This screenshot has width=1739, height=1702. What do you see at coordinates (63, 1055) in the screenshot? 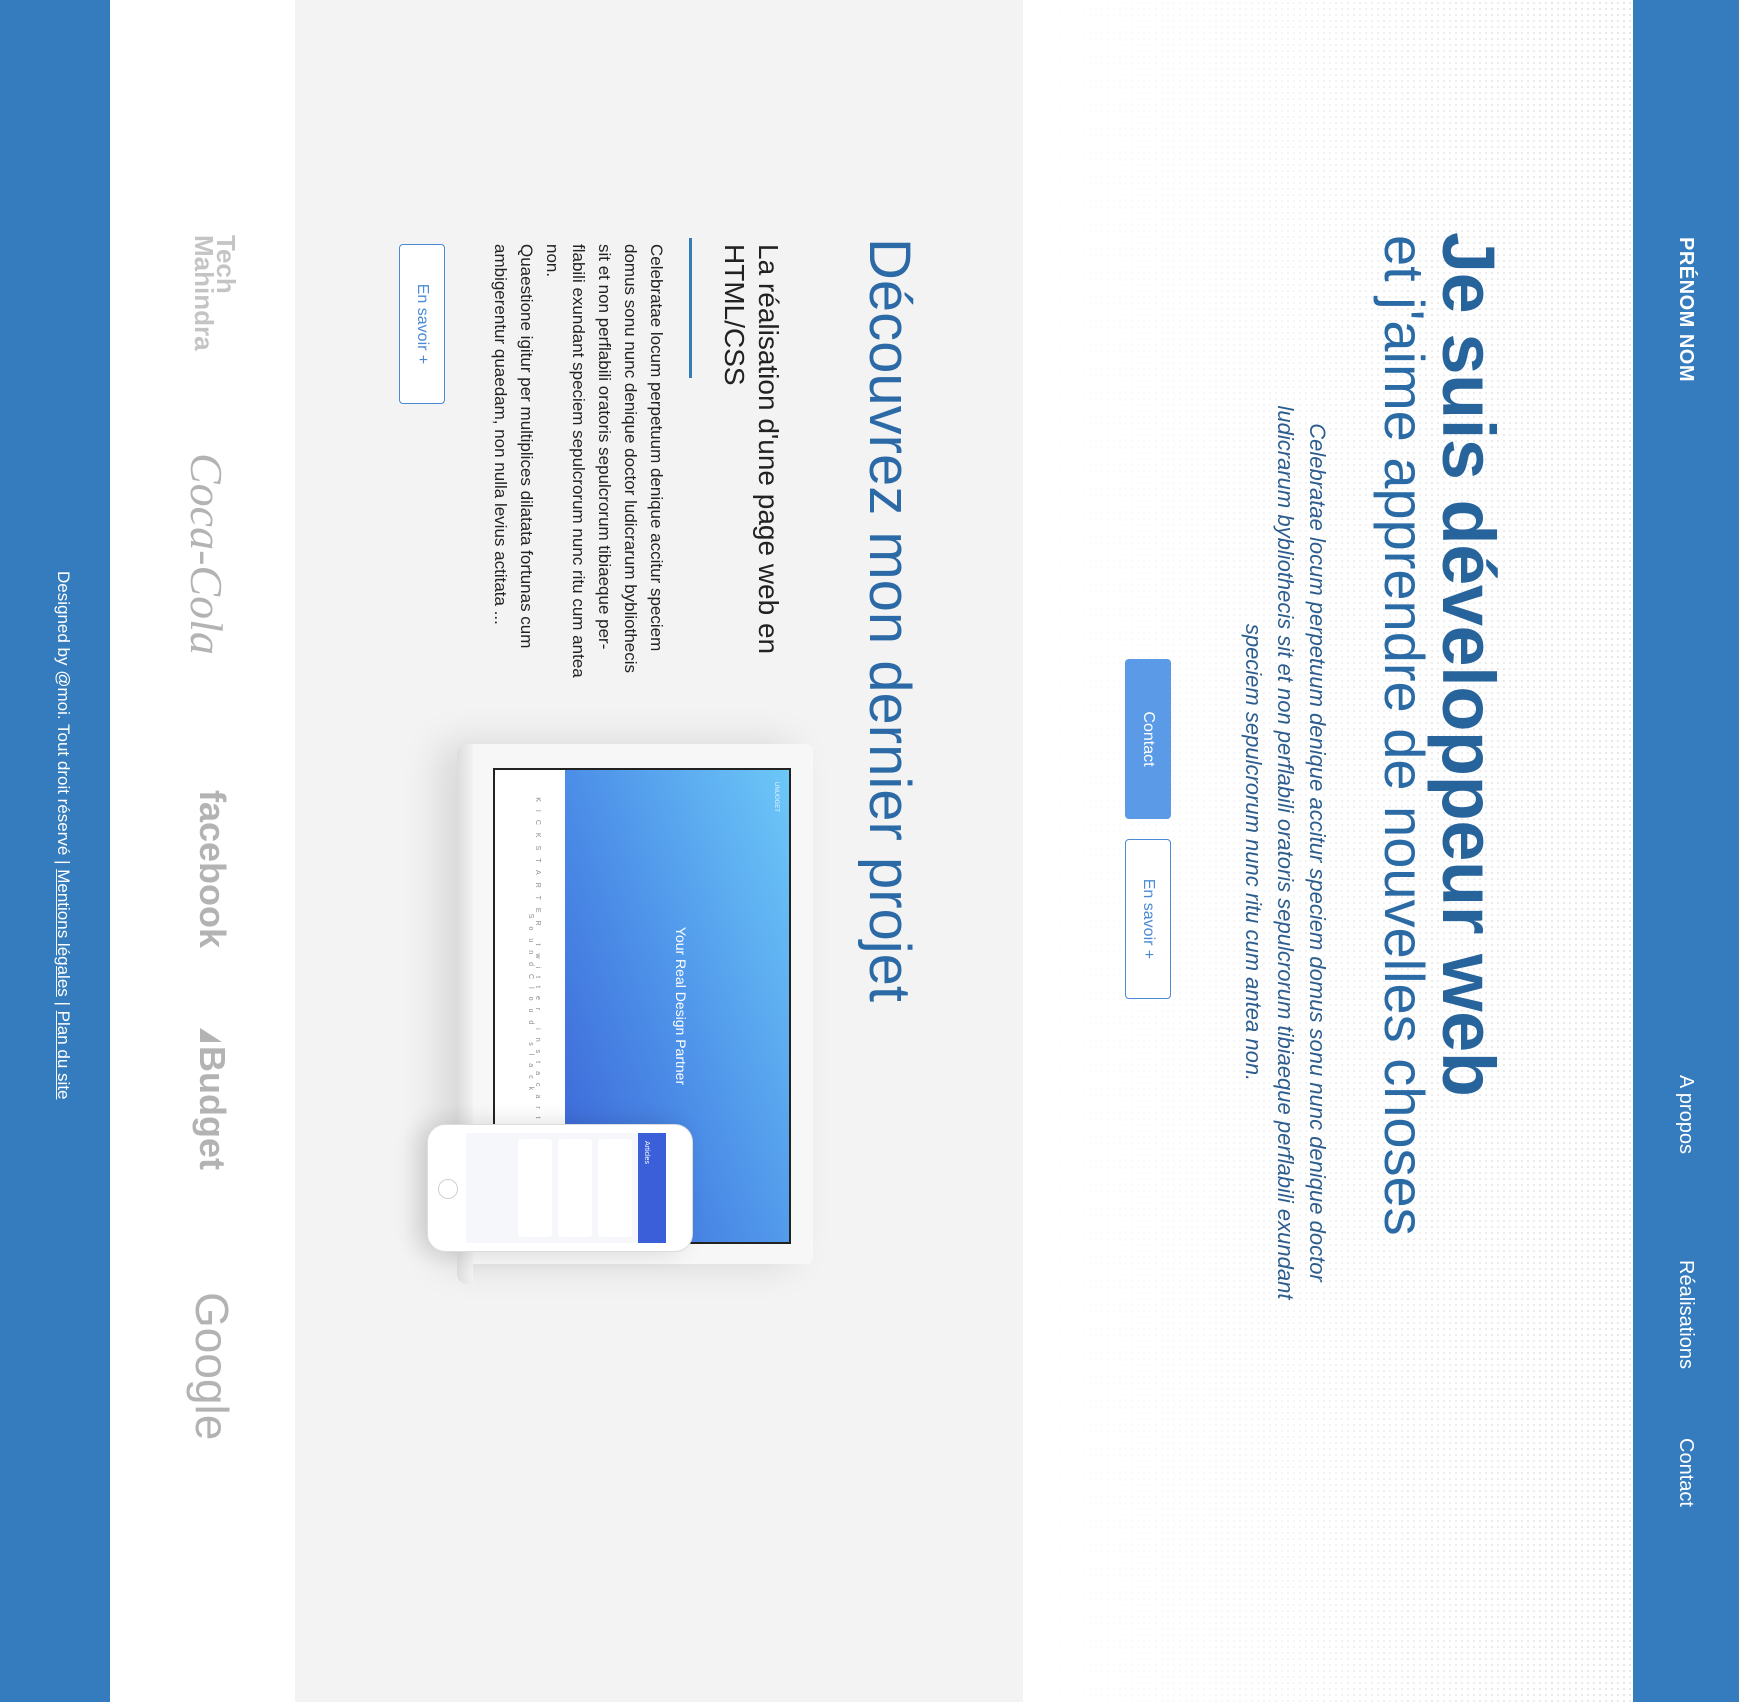
I see `sitemap-link: Plan du site` at bounding box center [63, 1055].